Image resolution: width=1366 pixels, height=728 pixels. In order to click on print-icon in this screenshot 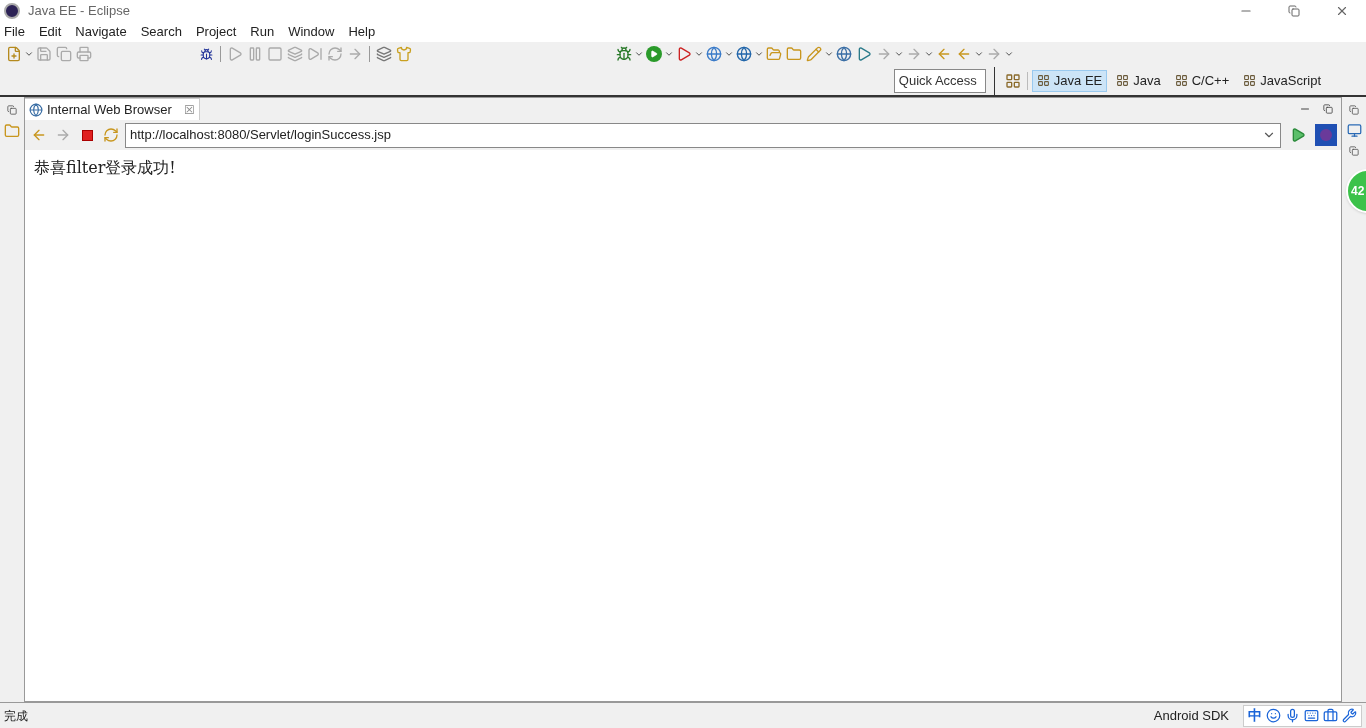, I will do `click(84, 54)`.